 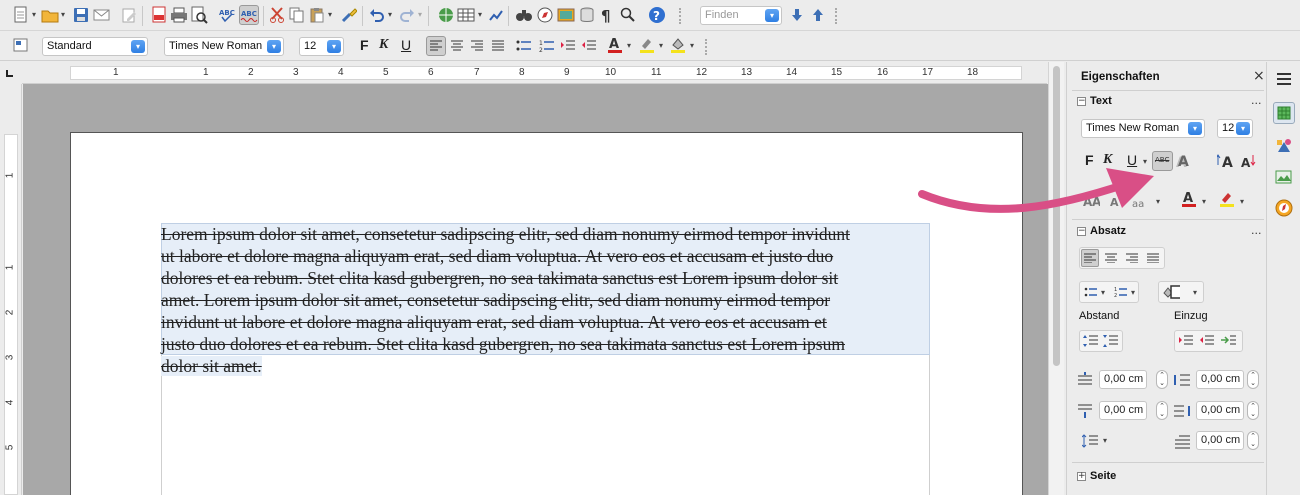 I want to click on data-sources-icon, so click(x=587, y=15).